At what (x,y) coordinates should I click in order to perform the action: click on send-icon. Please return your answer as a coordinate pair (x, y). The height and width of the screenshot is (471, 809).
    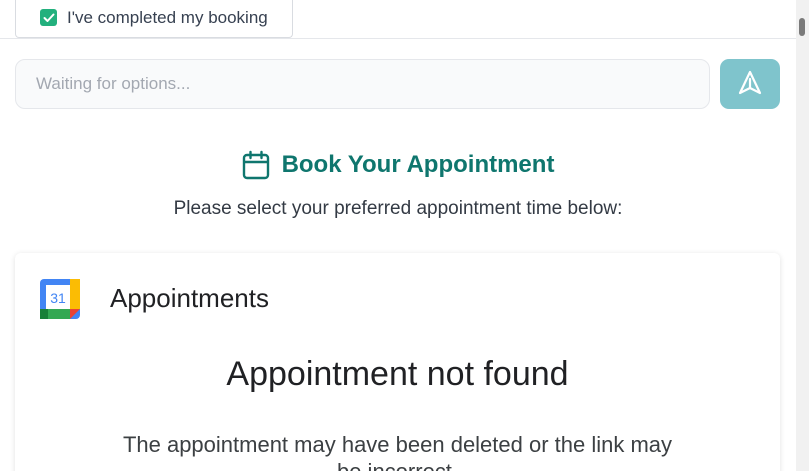
    Looking at the image, I should click on (750, 84).